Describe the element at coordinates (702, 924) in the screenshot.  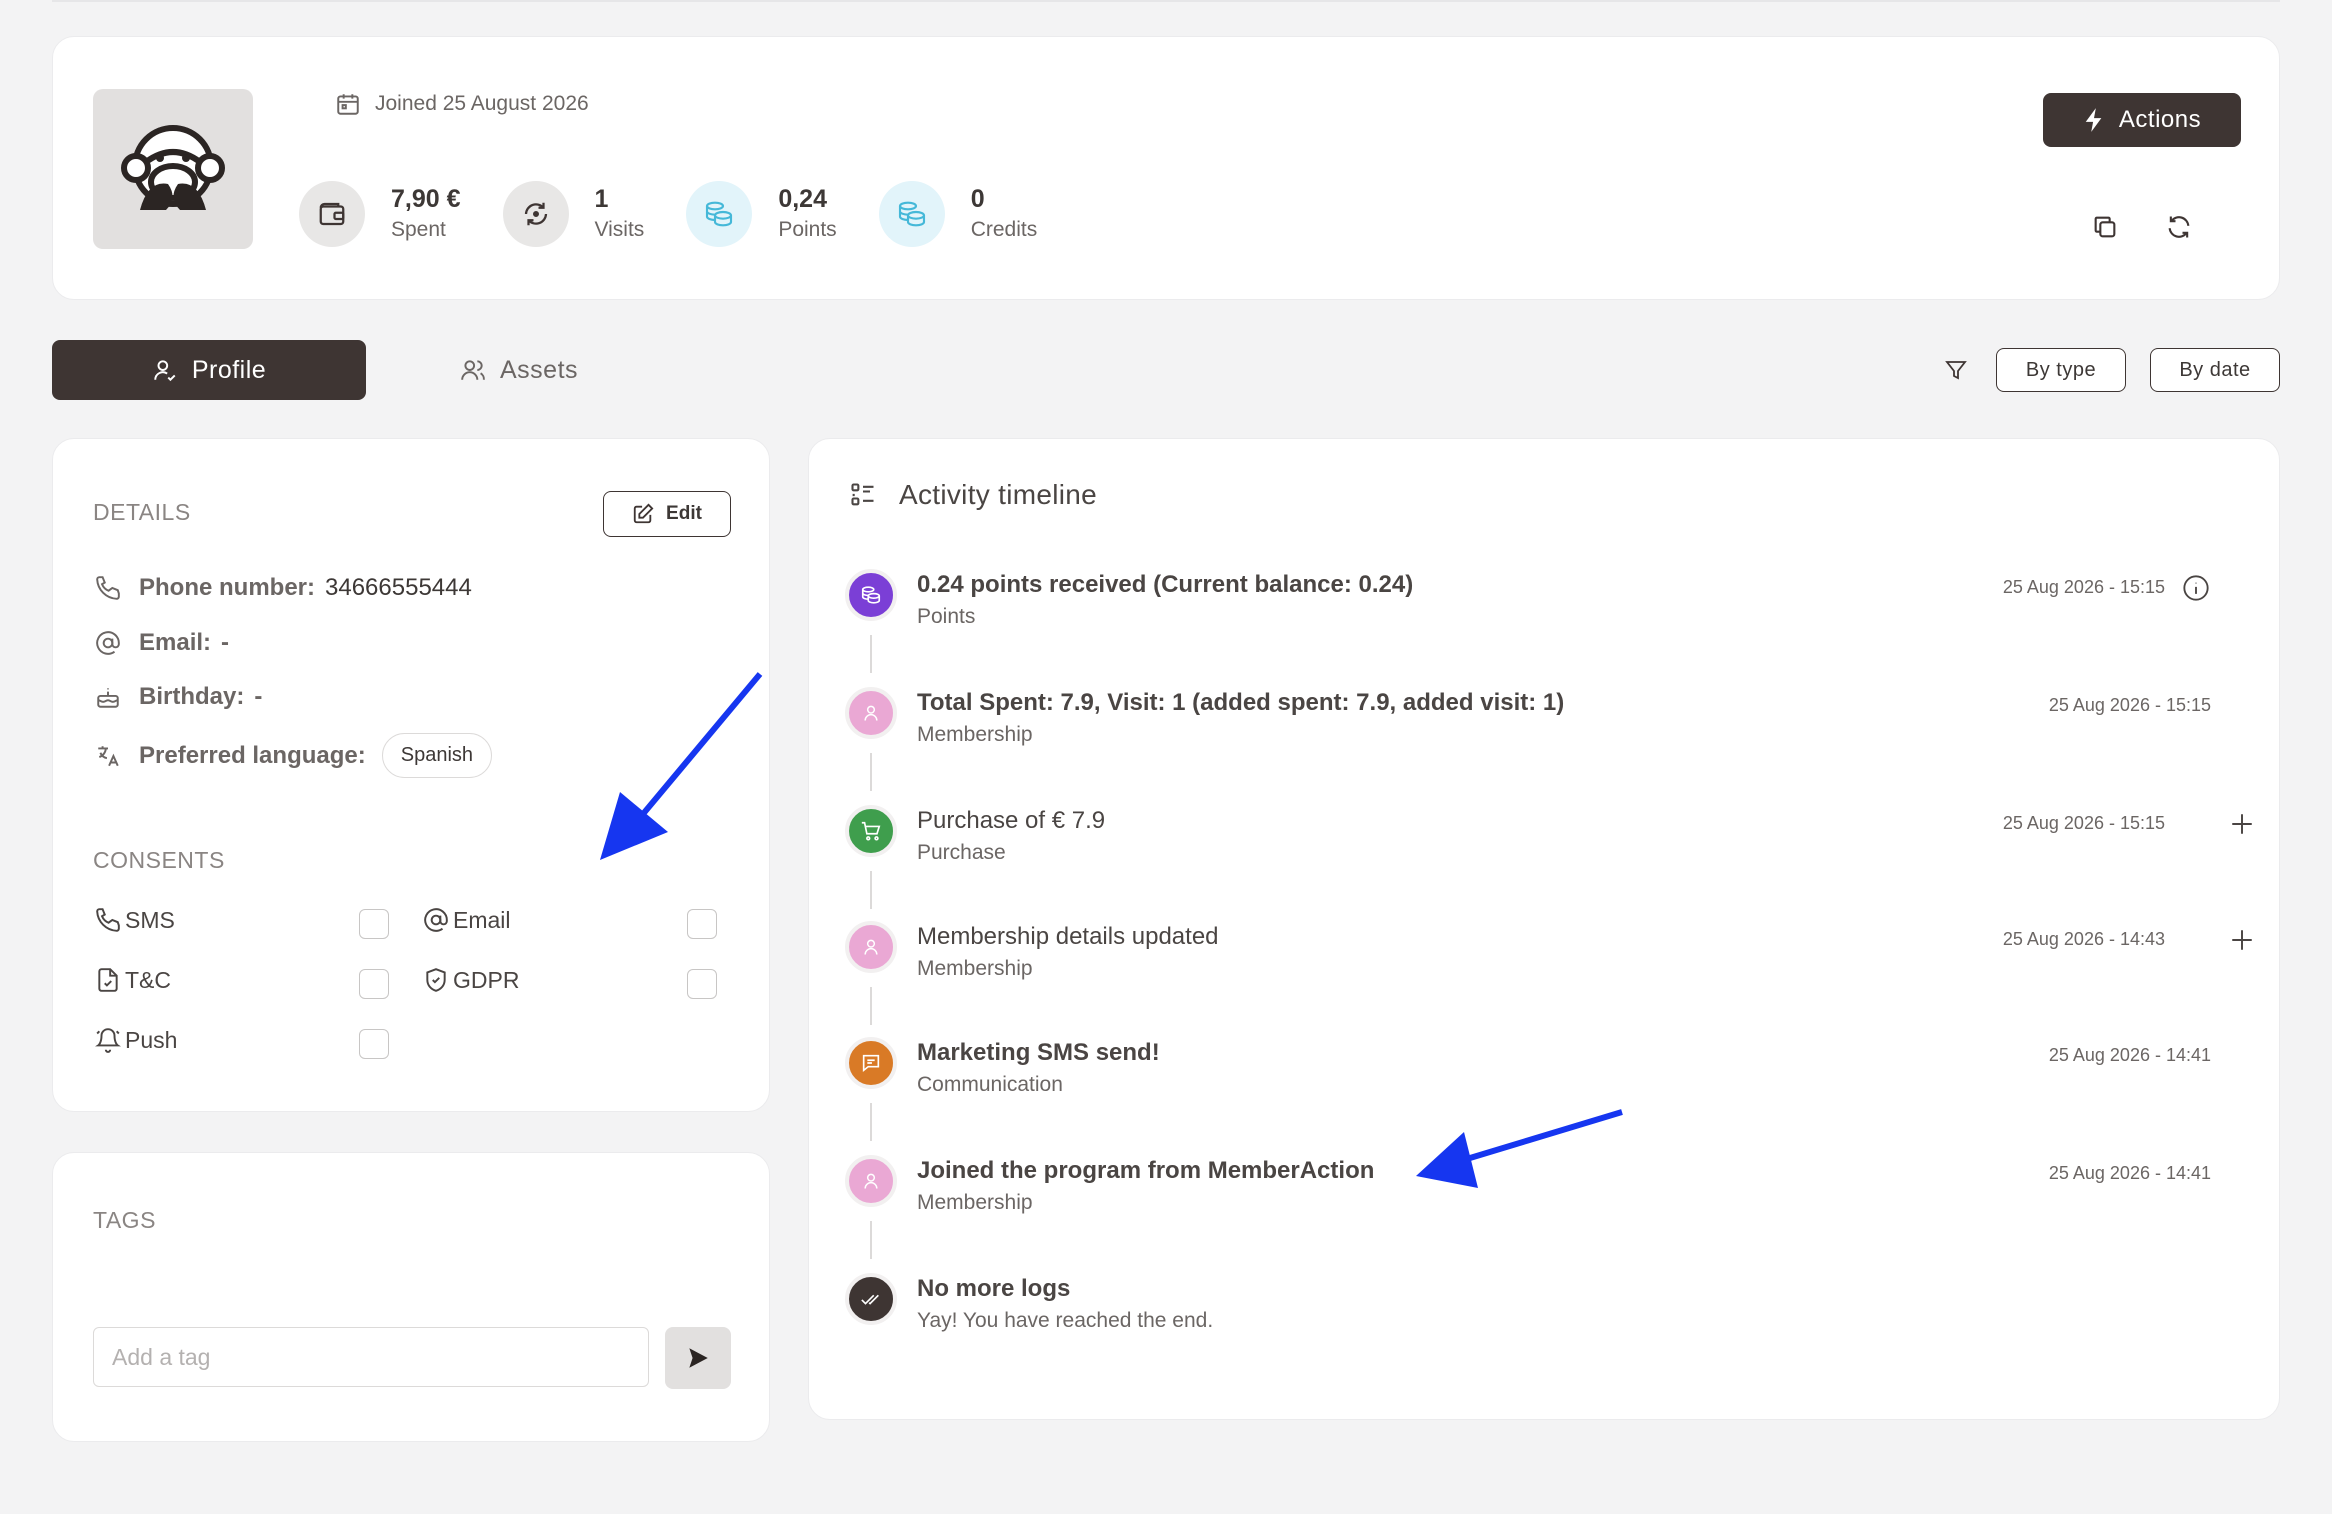
I see `consent-email-checkbox` at that location.